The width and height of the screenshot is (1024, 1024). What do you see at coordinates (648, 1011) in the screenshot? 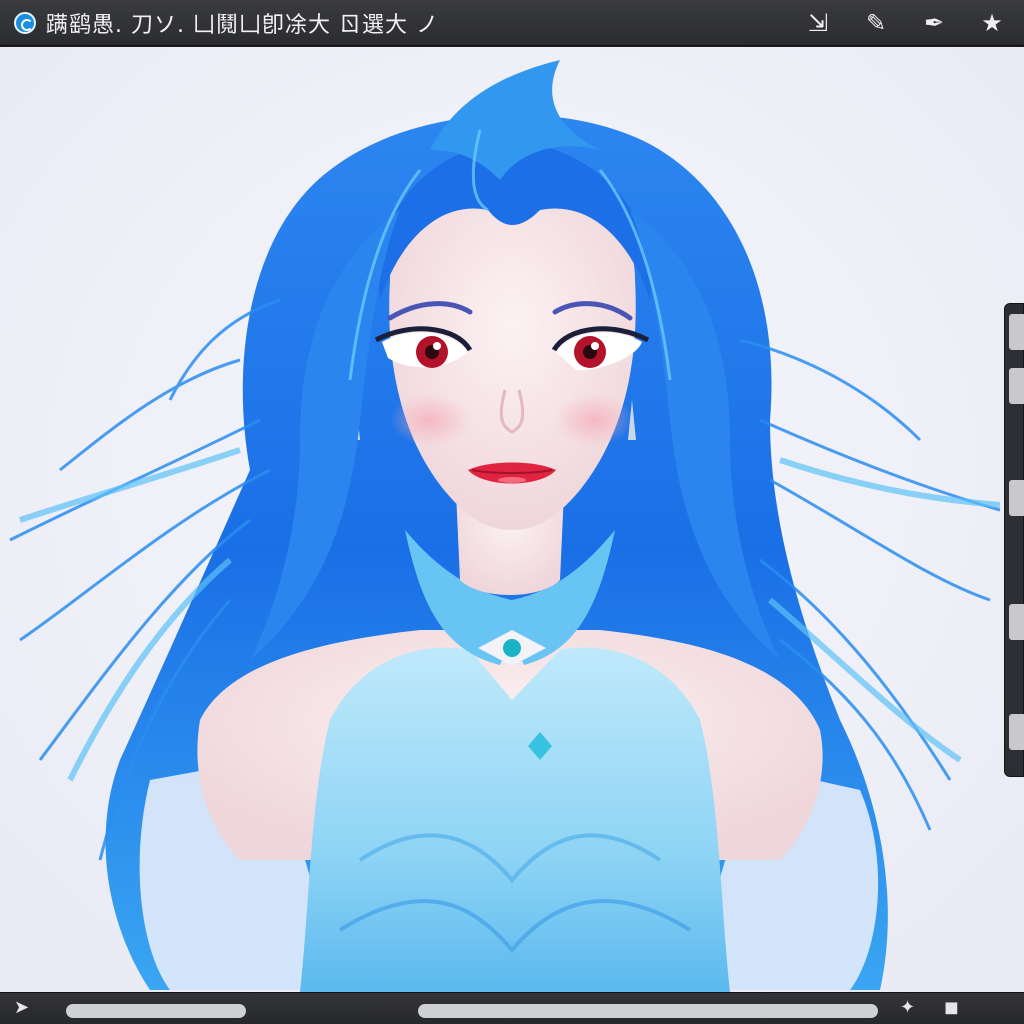
I see `horizontal-scrollbar` at bounding box center [648, 1011].